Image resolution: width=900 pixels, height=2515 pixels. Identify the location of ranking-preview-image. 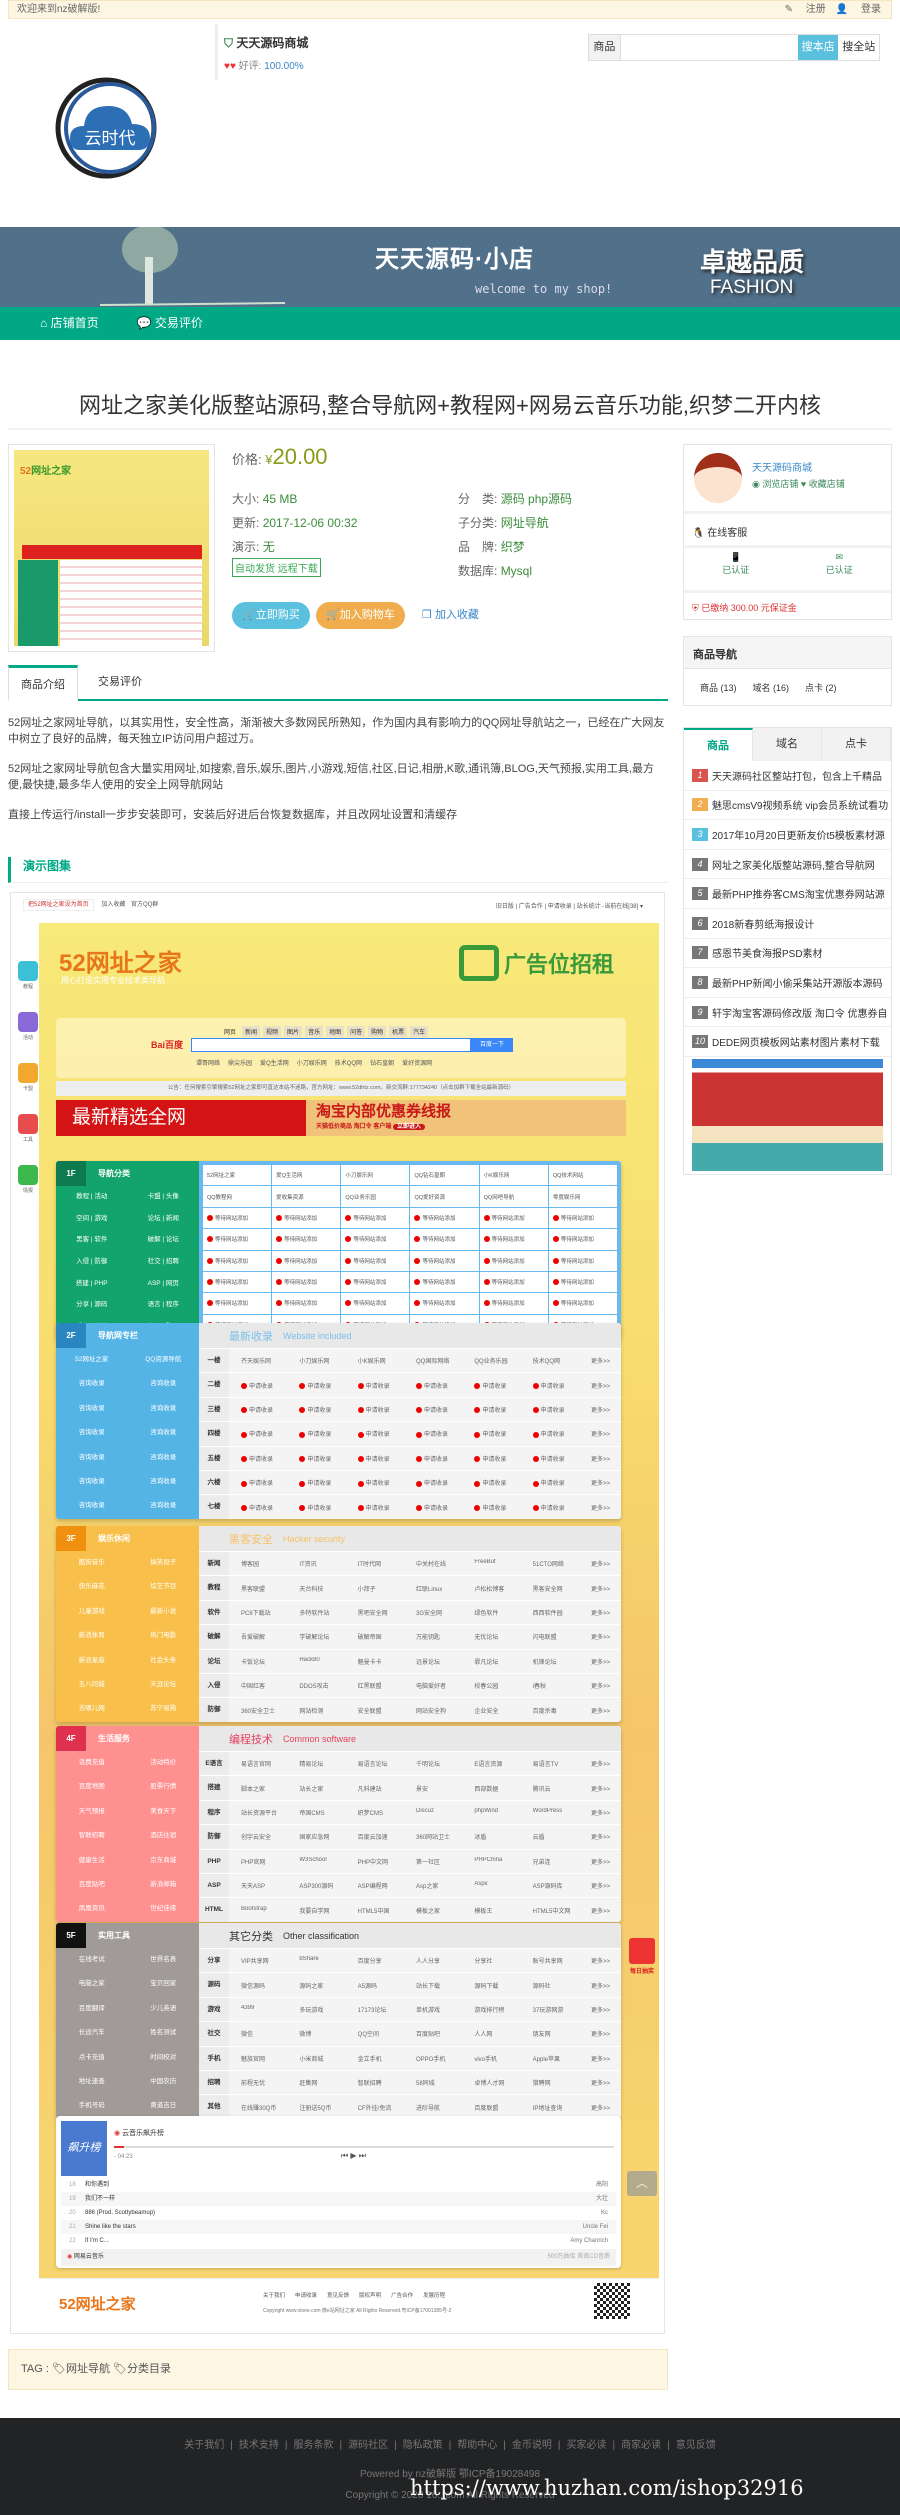
(787, 1114).